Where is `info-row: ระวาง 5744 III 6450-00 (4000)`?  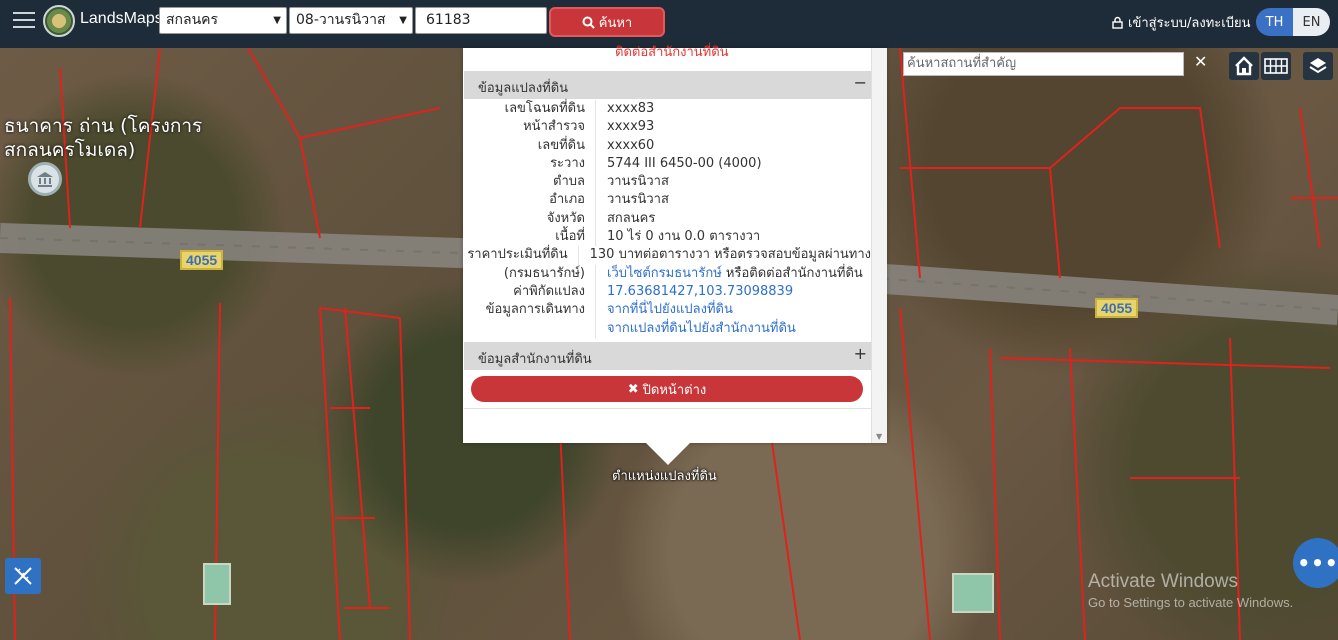 info-row: ระวาง 5744 III 6450-00 (4000) is located at coordinates (667, 164).